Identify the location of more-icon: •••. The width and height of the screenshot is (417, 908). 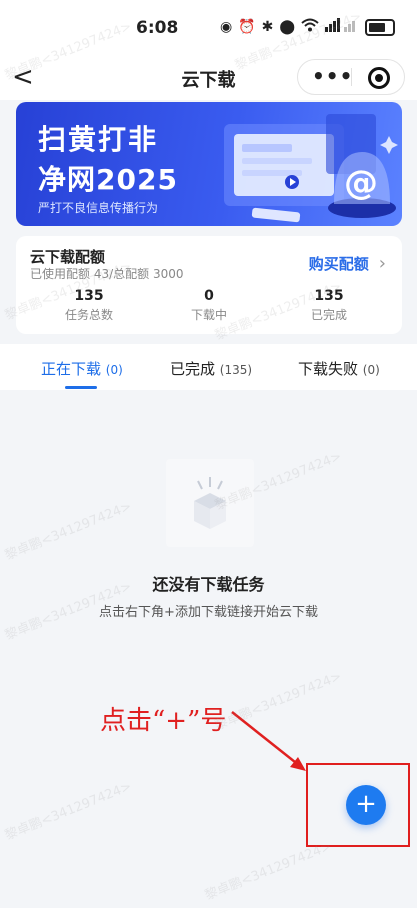
(332, 76).